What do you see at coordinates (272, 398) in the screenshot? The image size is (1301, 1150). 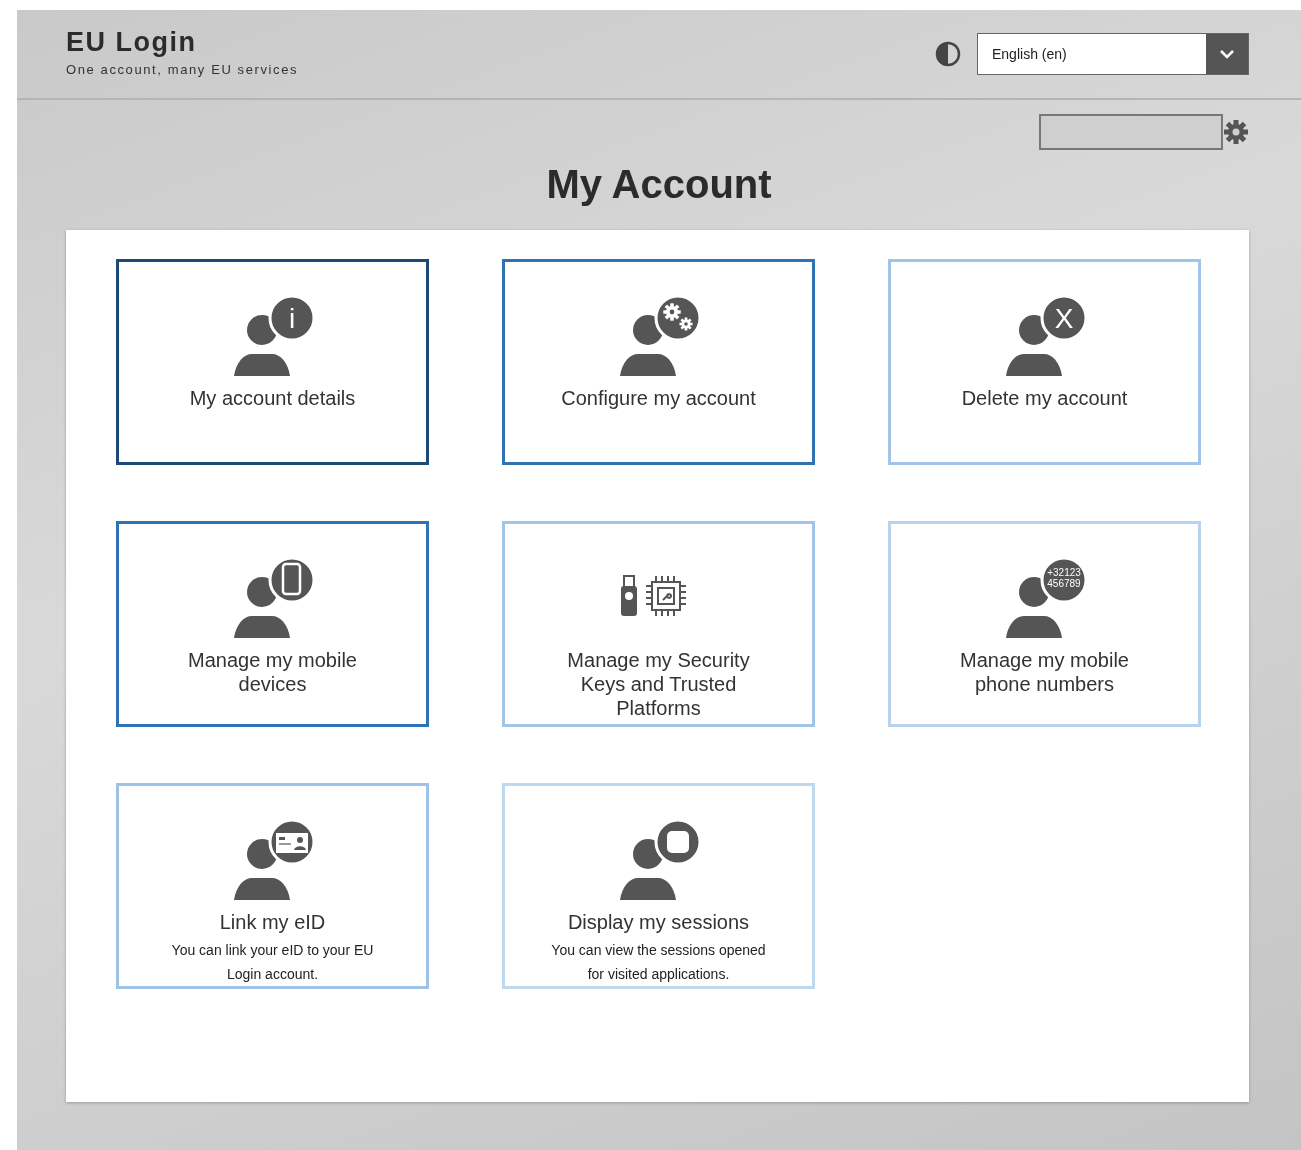 I see `tile-label: My account details` at bounding box center [272, 398].